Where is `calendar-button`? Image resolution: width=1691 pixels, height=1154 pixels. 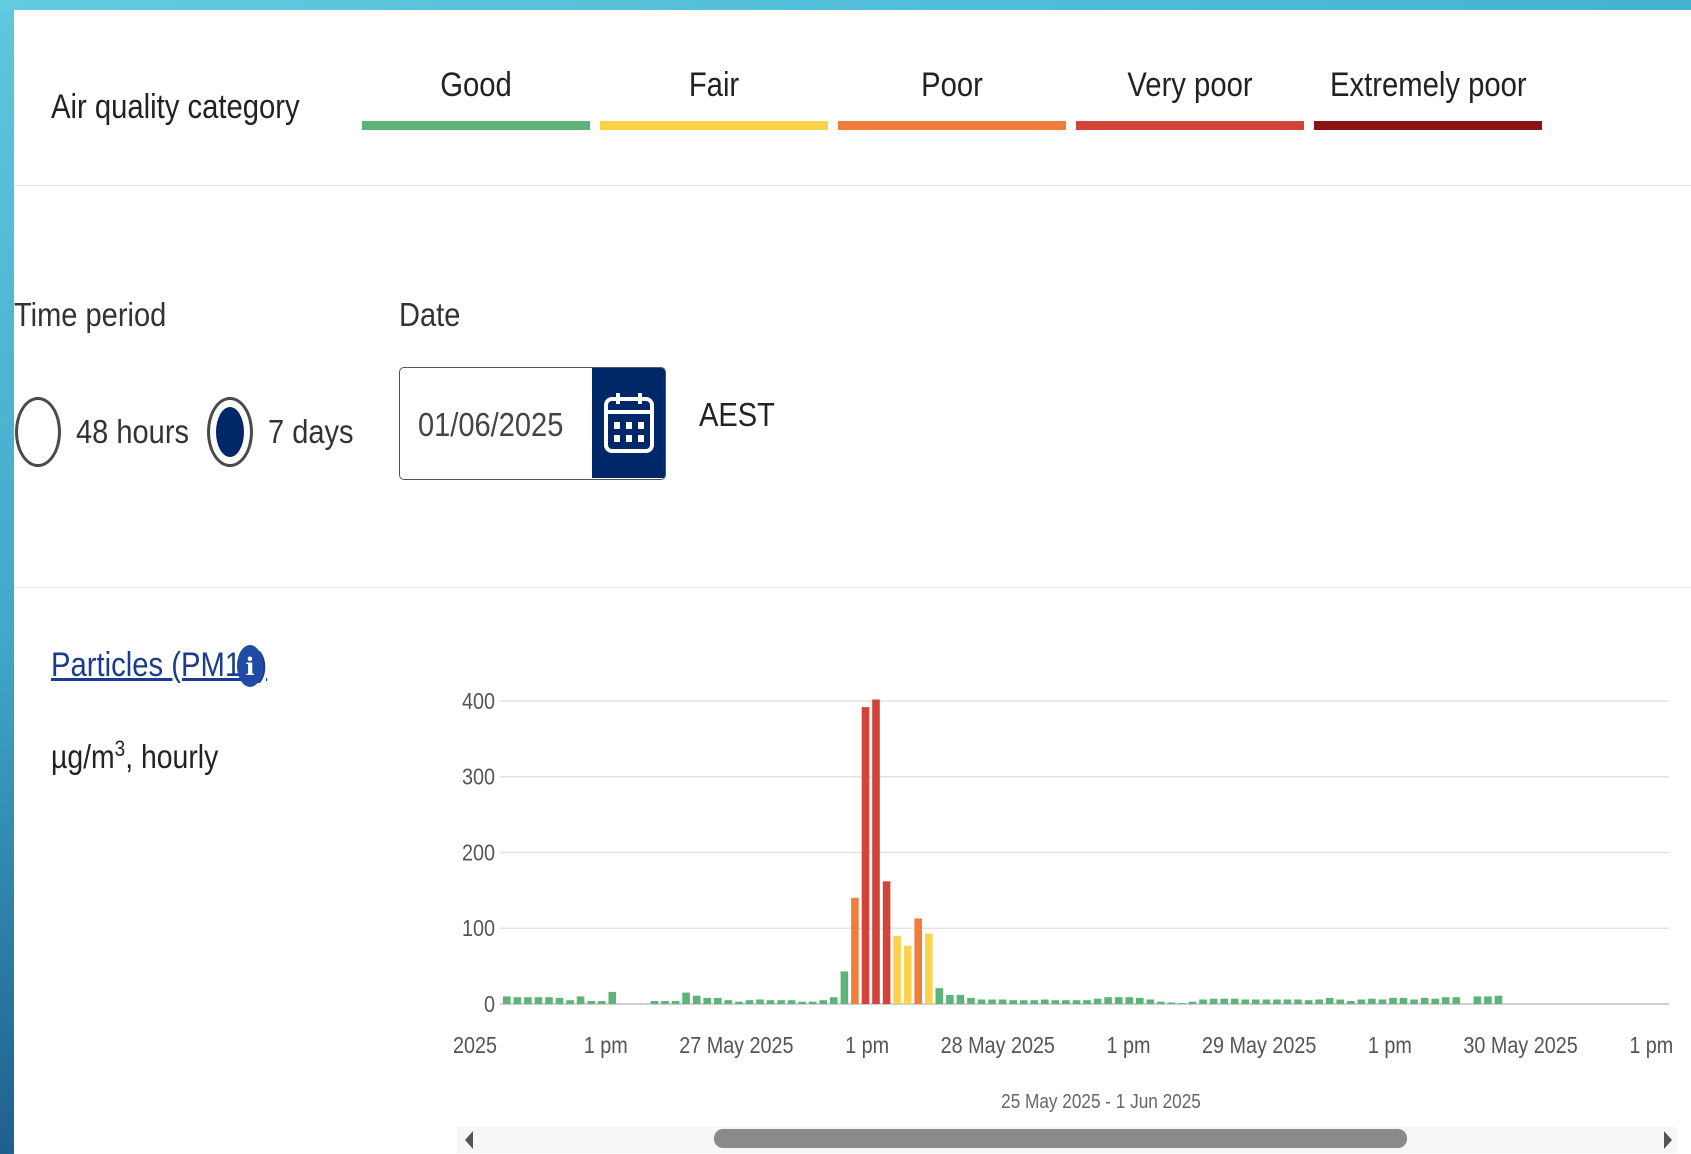
calendar-button is located at coordinates (628, 423).